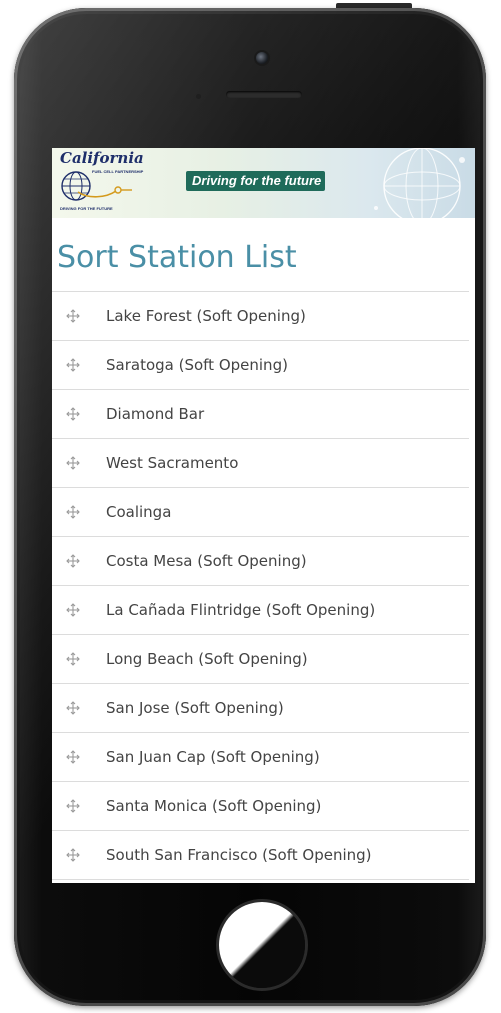 The image size is (501, 1013). What do you see at coordinates (207, 659) in the screenshot?
I see `station-name: Long Beach (Soft Opening)` at bounding box center [207, 659].